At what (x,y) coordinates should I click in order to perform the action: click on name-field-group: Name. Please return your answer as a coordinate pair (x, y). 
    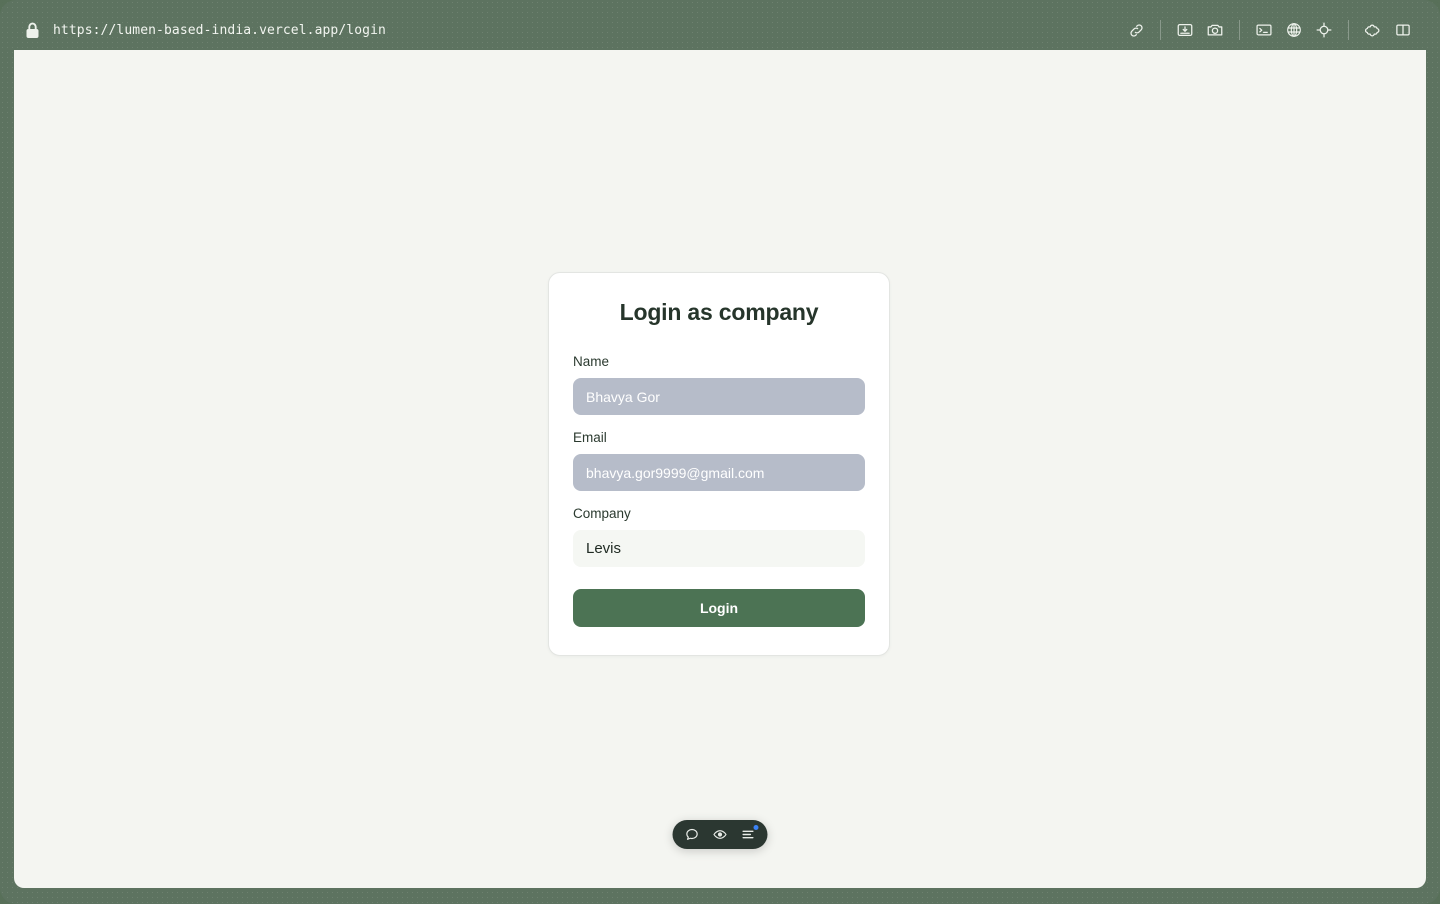
    Looking at the image, I should click on (719, 384).